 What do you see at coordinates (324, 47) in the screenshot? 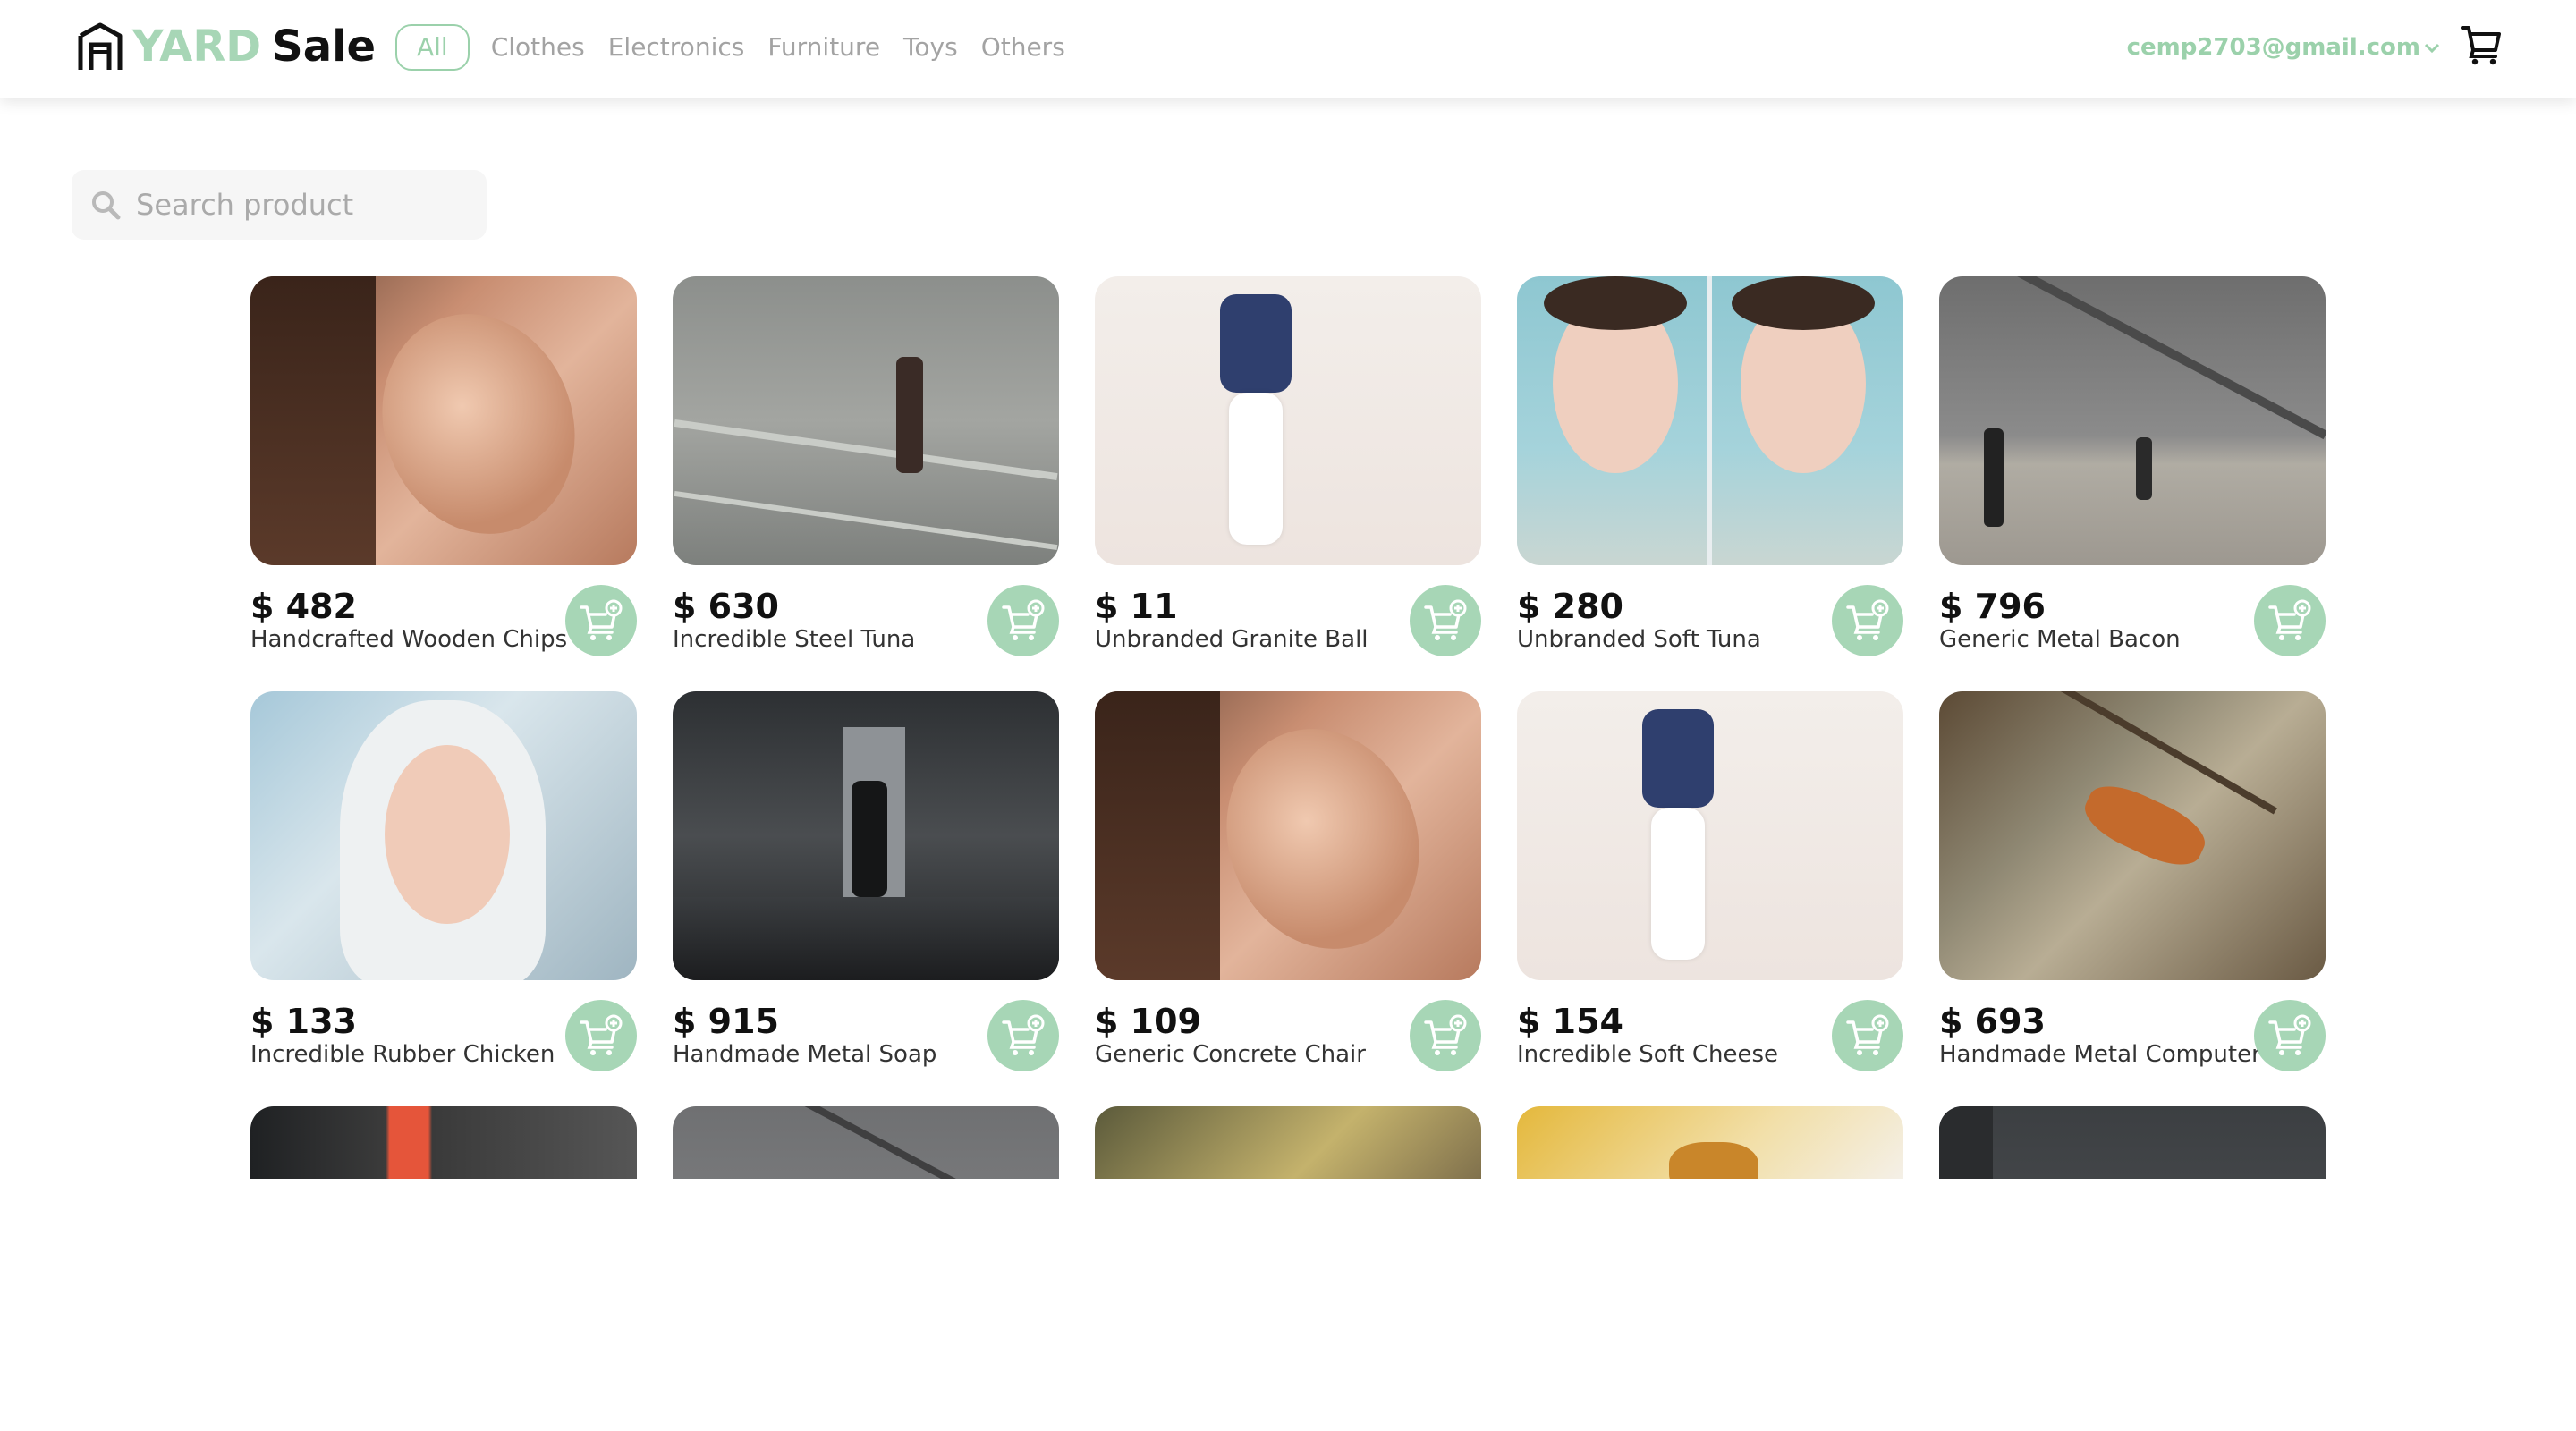
I see `logo-sale-text: Sale` at bounding box center [324, 47].